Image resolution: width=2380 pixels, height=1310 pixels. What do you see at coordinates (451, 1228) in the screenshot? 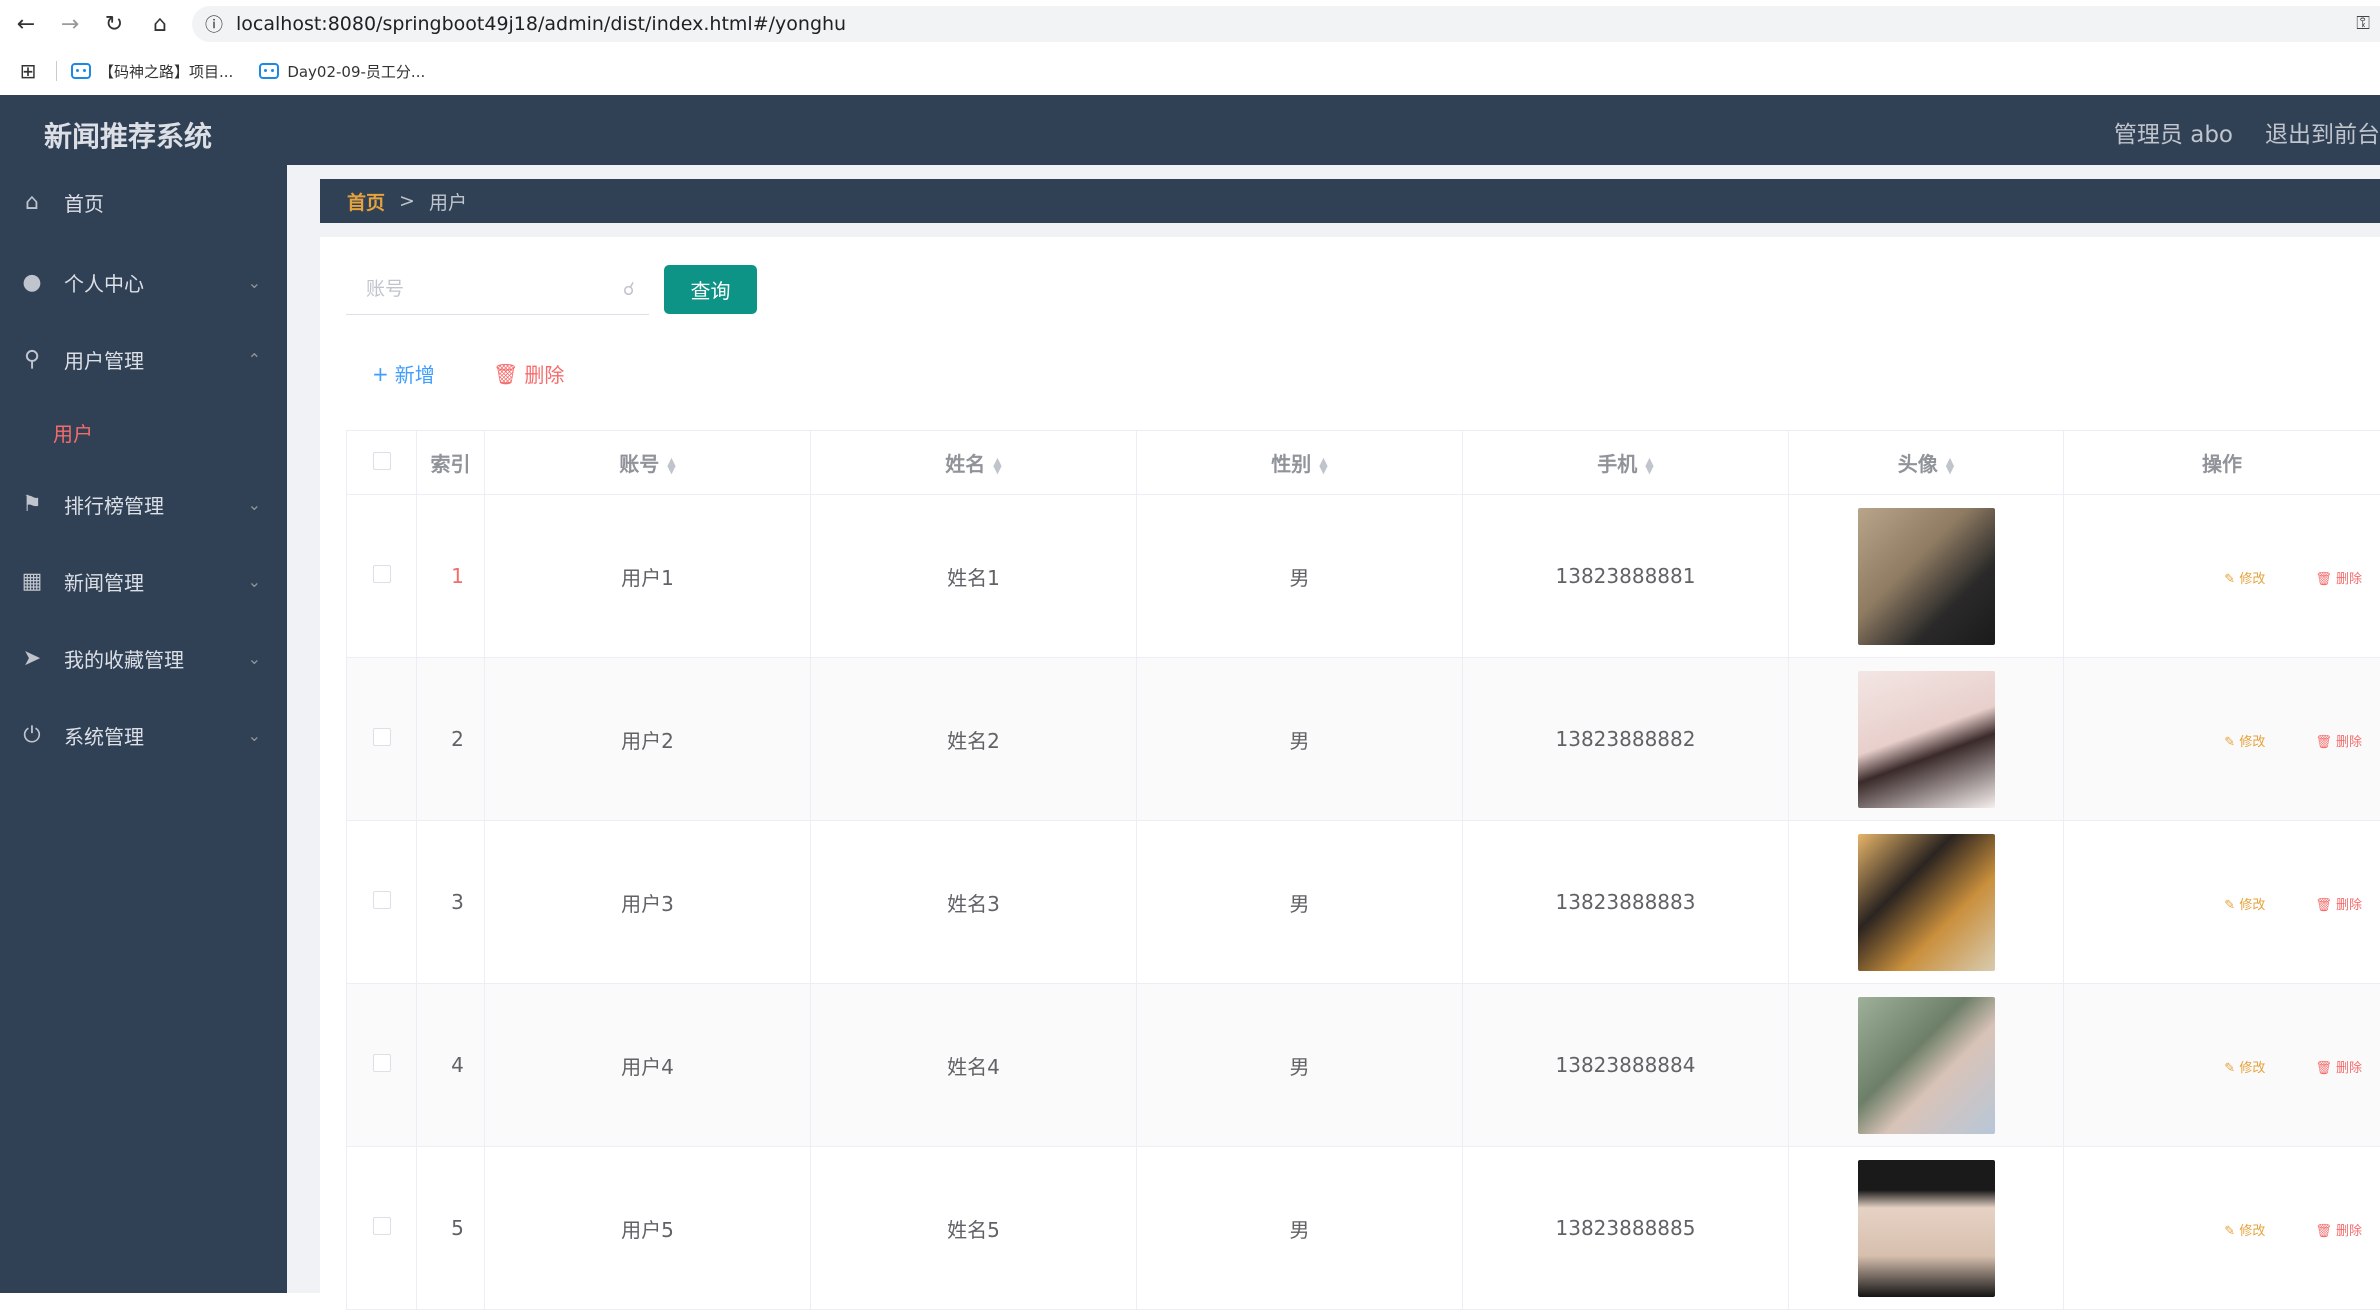
I see `row-index: 5` at bounding box center [451, 1228].